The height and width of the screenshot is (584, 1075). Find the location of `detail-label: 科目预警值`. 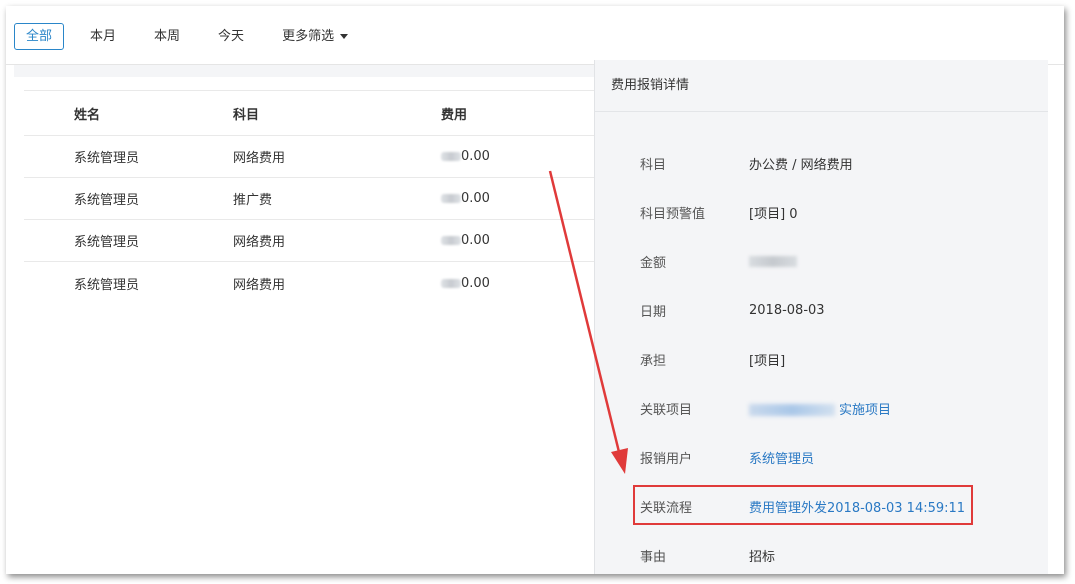

detail-label: 科目预警值 is located at coordinates (673, 214).